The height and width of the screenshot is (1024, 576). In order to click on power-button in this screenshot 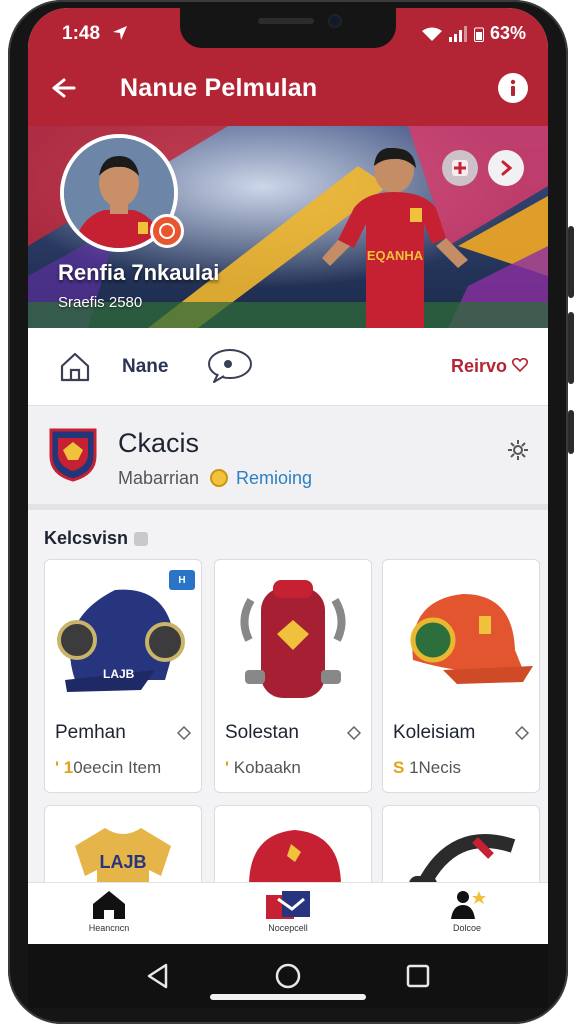, I will do `click(571, 348)`.